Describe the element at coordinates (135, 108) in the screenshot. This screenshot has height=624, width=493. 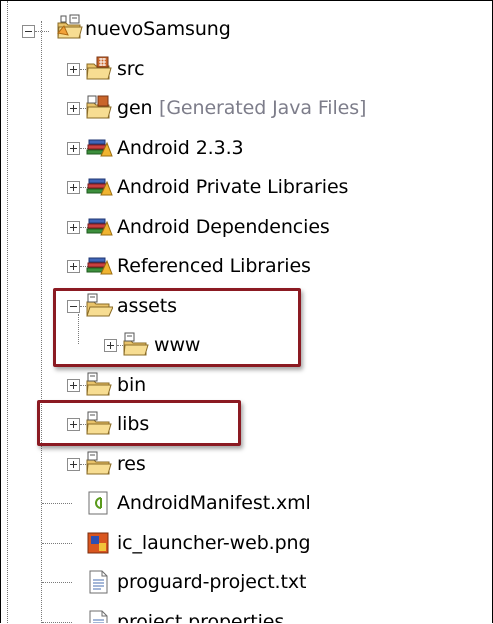
I see `tree-item-label: gen` at that location.